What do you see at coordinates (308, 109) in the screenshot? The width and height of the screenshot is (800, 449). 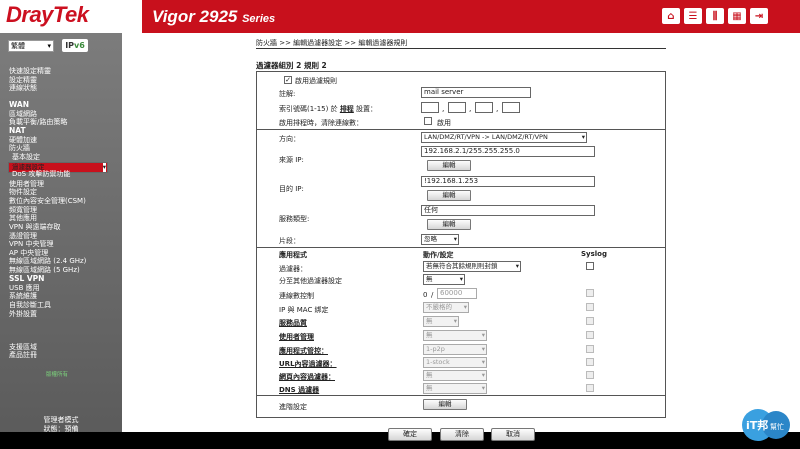 I see `index-label-text: 索引號碼(1-15) 於` at bounding box center [308, 109].